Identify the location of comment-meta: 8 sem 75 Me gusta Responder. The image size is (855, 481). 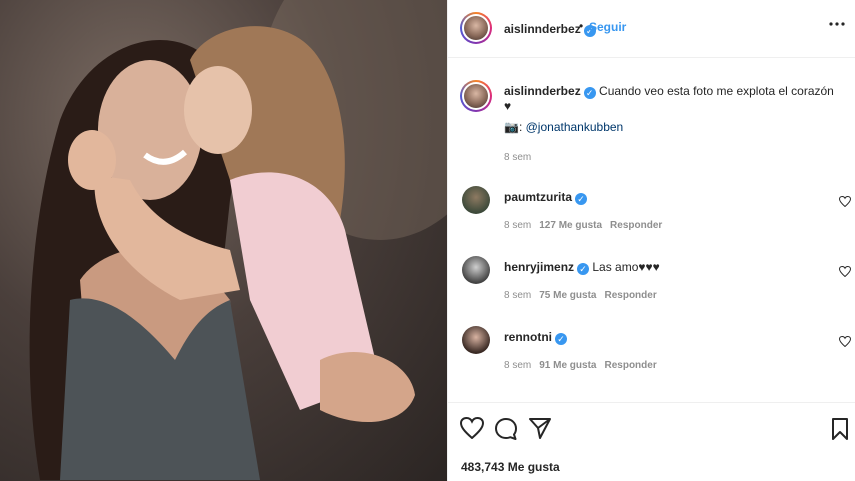
(580, 295).